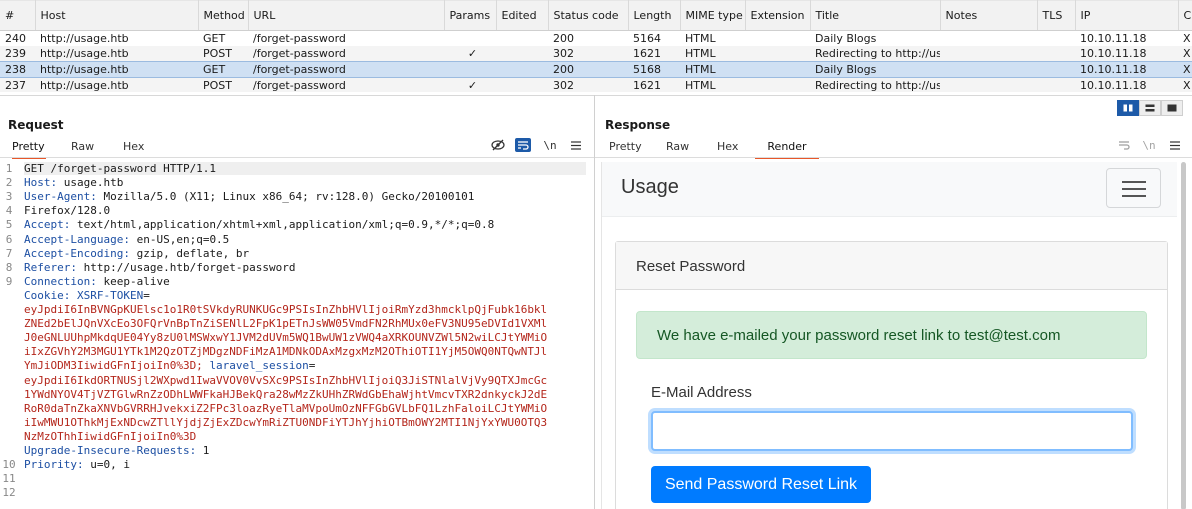 The image size is (1192, 509). What do you see at coordinates (41, 183) in the screenshot?
I see `header-name: Host:` at bounding box center [41, 183].